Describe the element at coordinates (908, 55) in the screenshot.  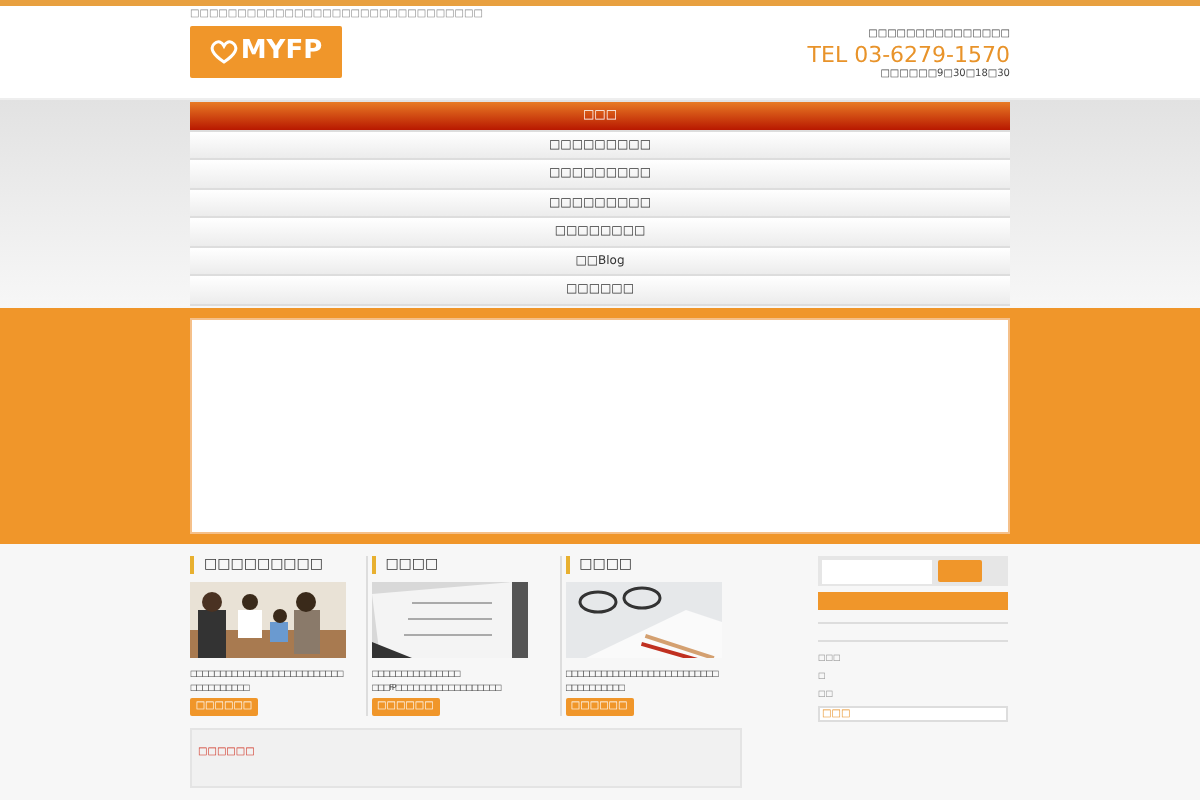
I see `phone-number: TEL 03-6279-1570` at that location.